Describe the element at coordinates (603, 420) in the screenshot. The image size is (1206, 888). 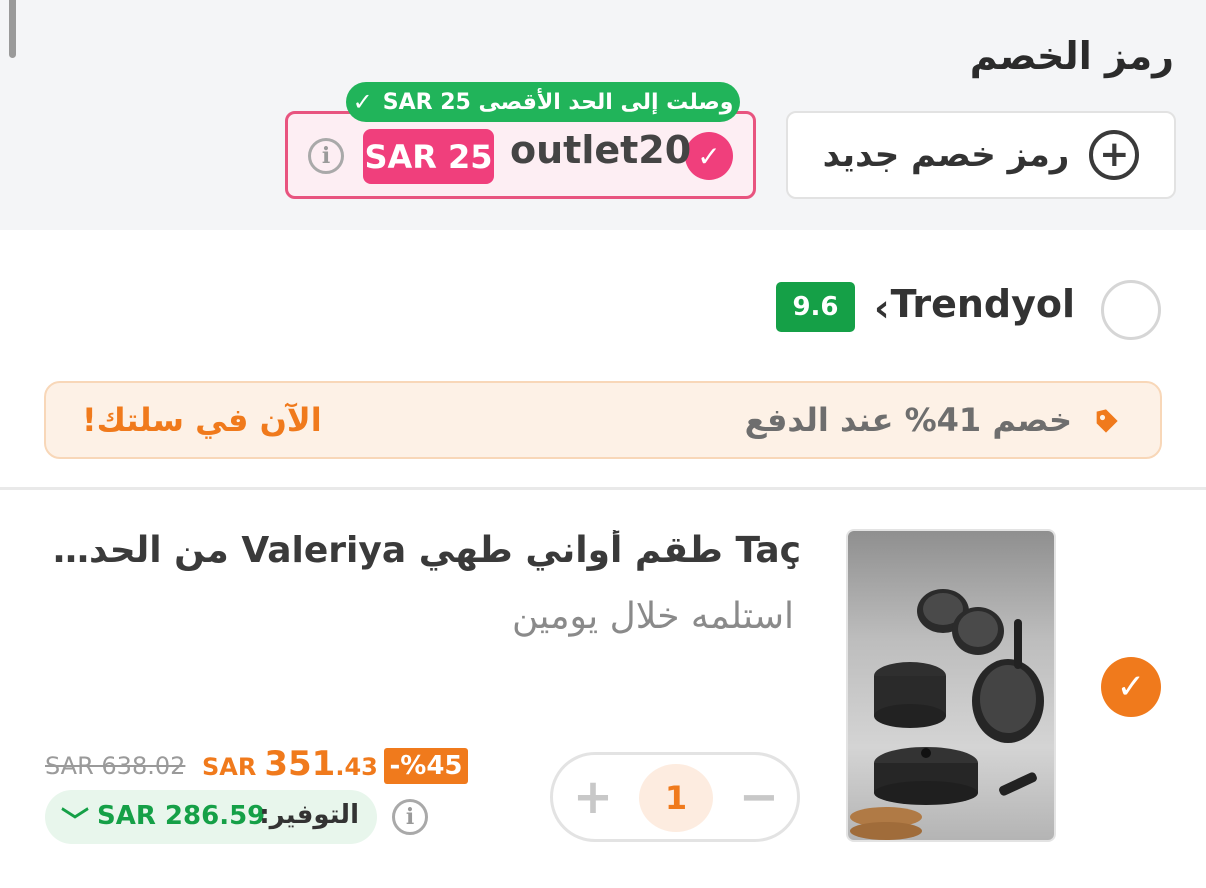
I see `checkout-discount-banner: خصم 41% عند الدفع الآن في سلتك!` at that location.